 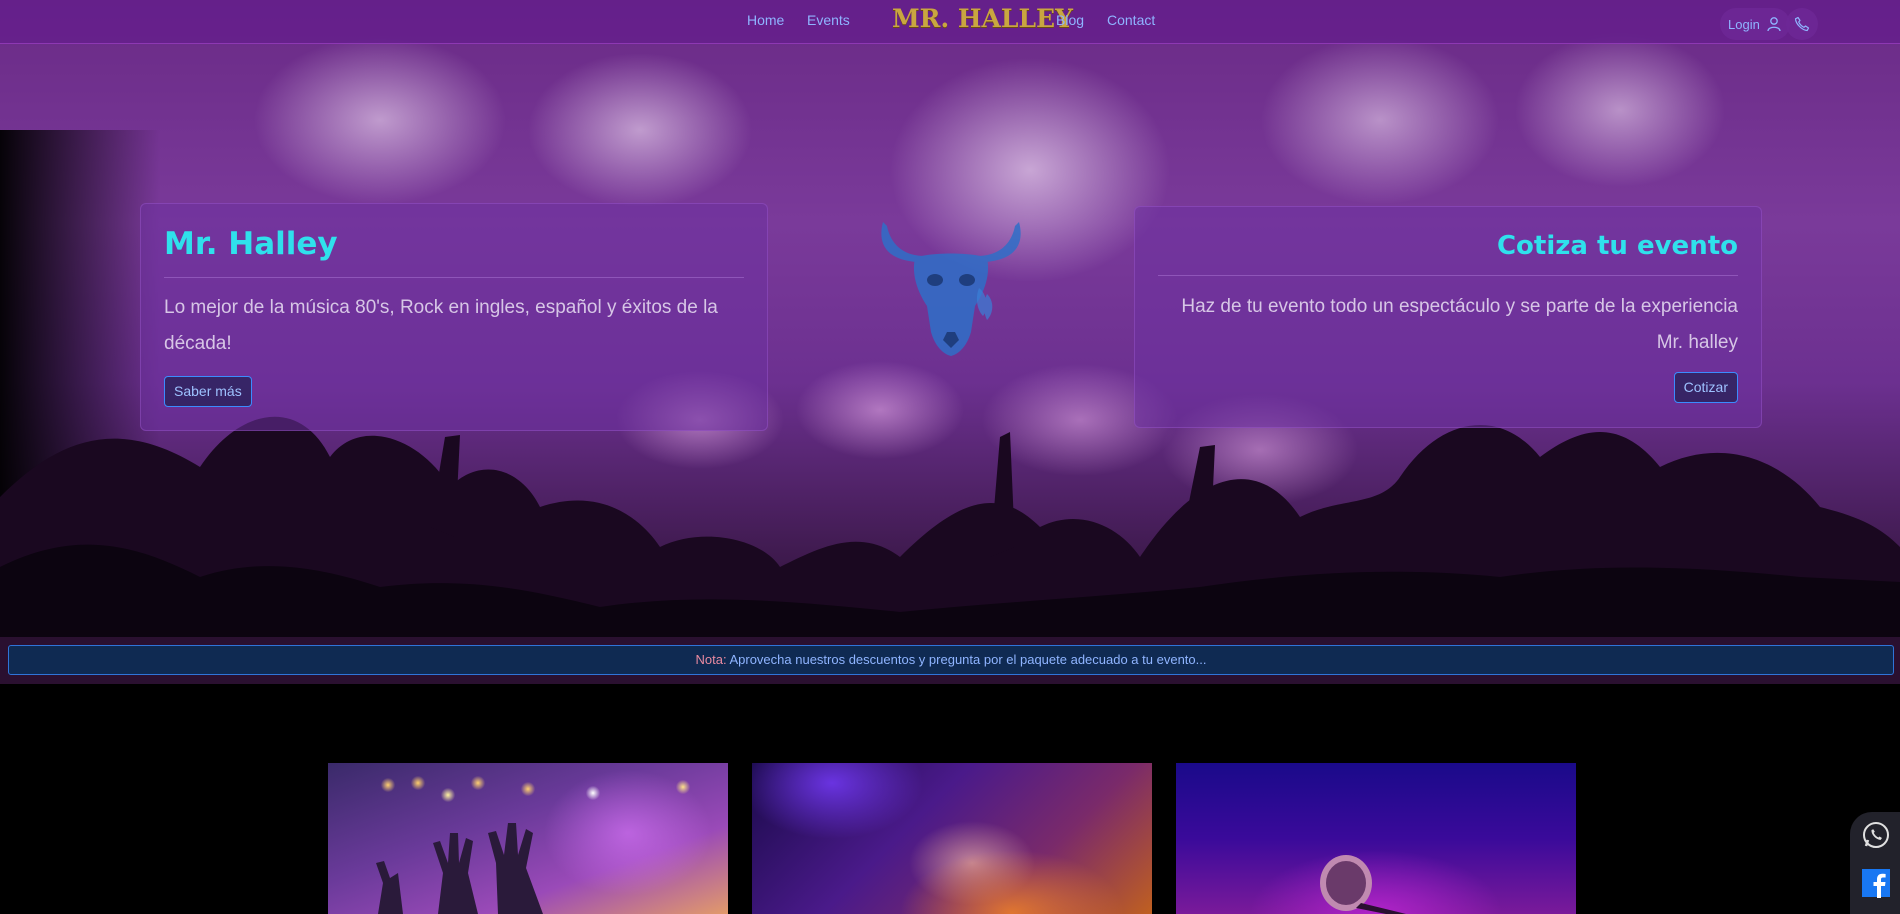 What do you see at coordinates (1705, 387) in the screenshot?
I see `quote-button: Cotizar` at bounding box center [1705, 387].